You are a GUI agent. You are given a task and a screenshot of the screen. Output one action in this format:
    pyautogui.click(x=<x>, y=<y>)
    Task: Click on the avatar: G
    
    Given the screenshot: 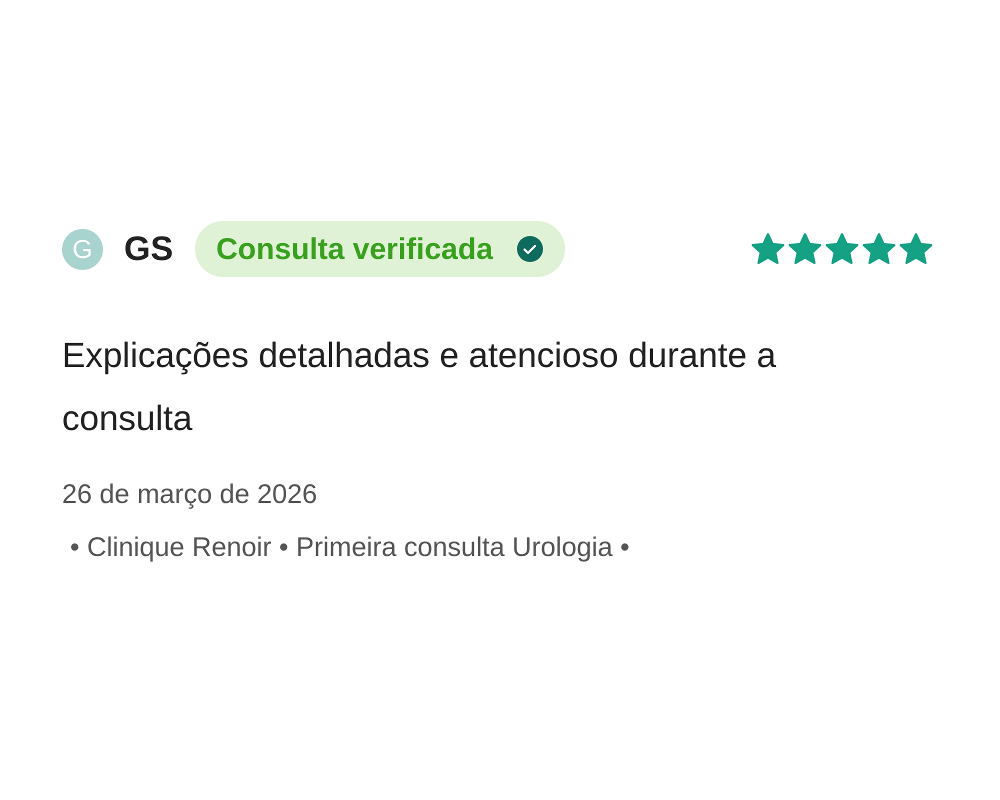 What is the action you would take?
    pyautogui.click(x=82, y=249)
    